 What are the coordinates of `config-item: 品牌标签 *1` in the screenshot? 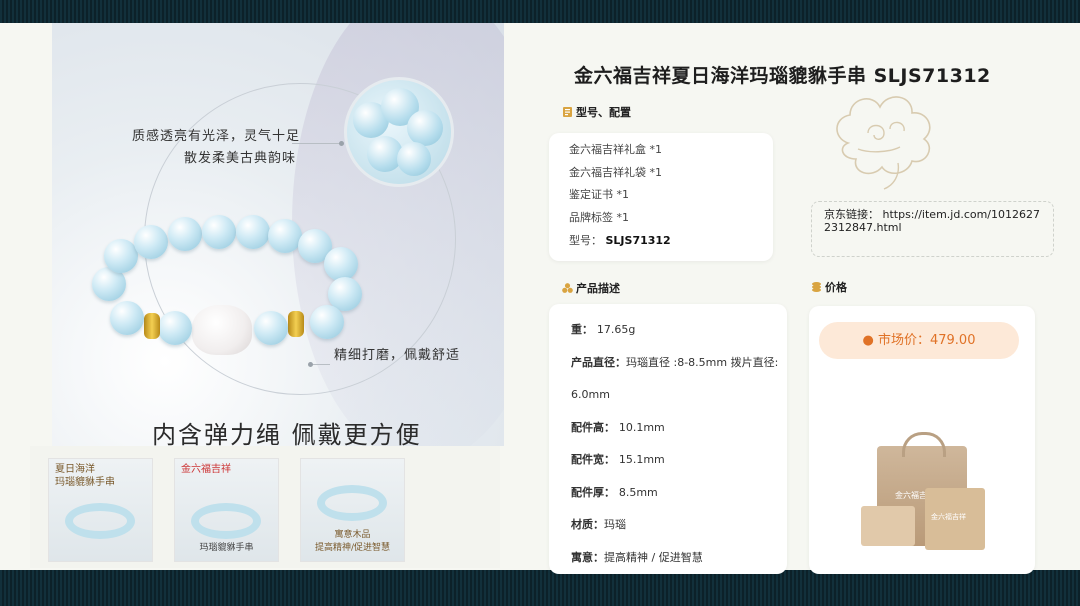 It's located at (599, 218).